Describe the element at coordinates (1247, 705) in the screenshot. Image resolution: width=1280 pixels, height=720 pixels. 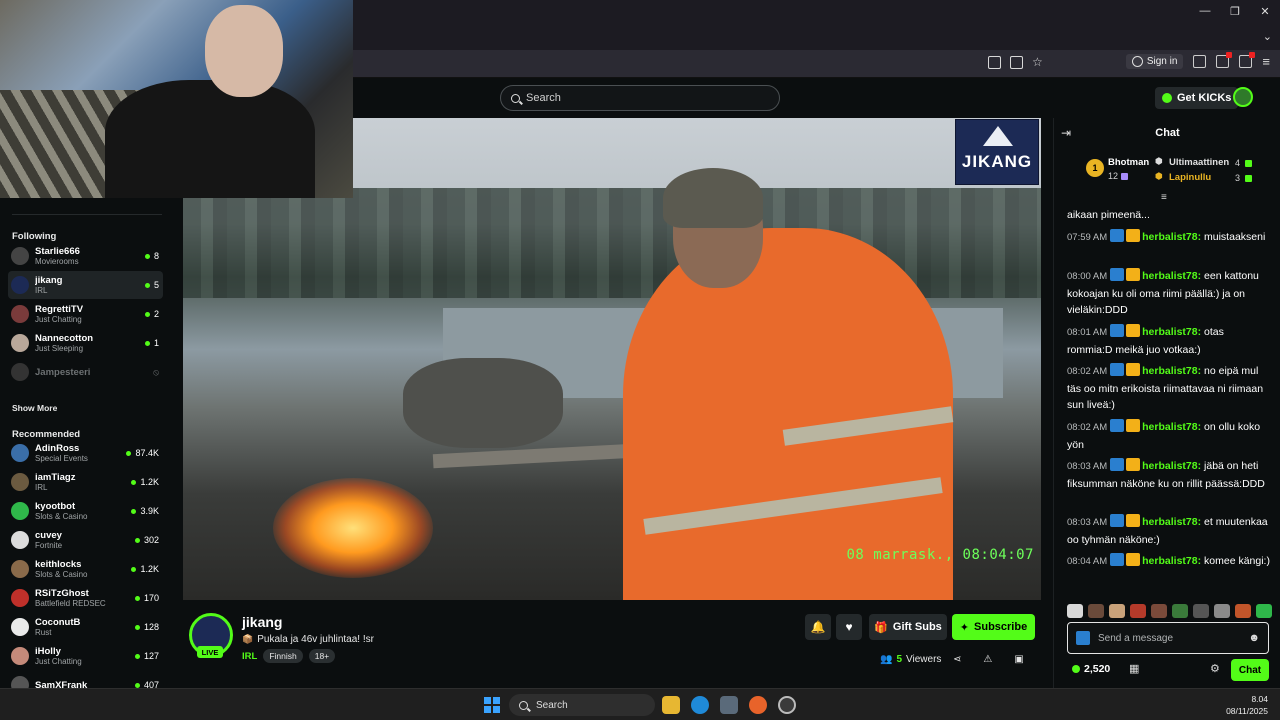
I see `taskbar-clock: 8.04 08/11/2025` at that location.